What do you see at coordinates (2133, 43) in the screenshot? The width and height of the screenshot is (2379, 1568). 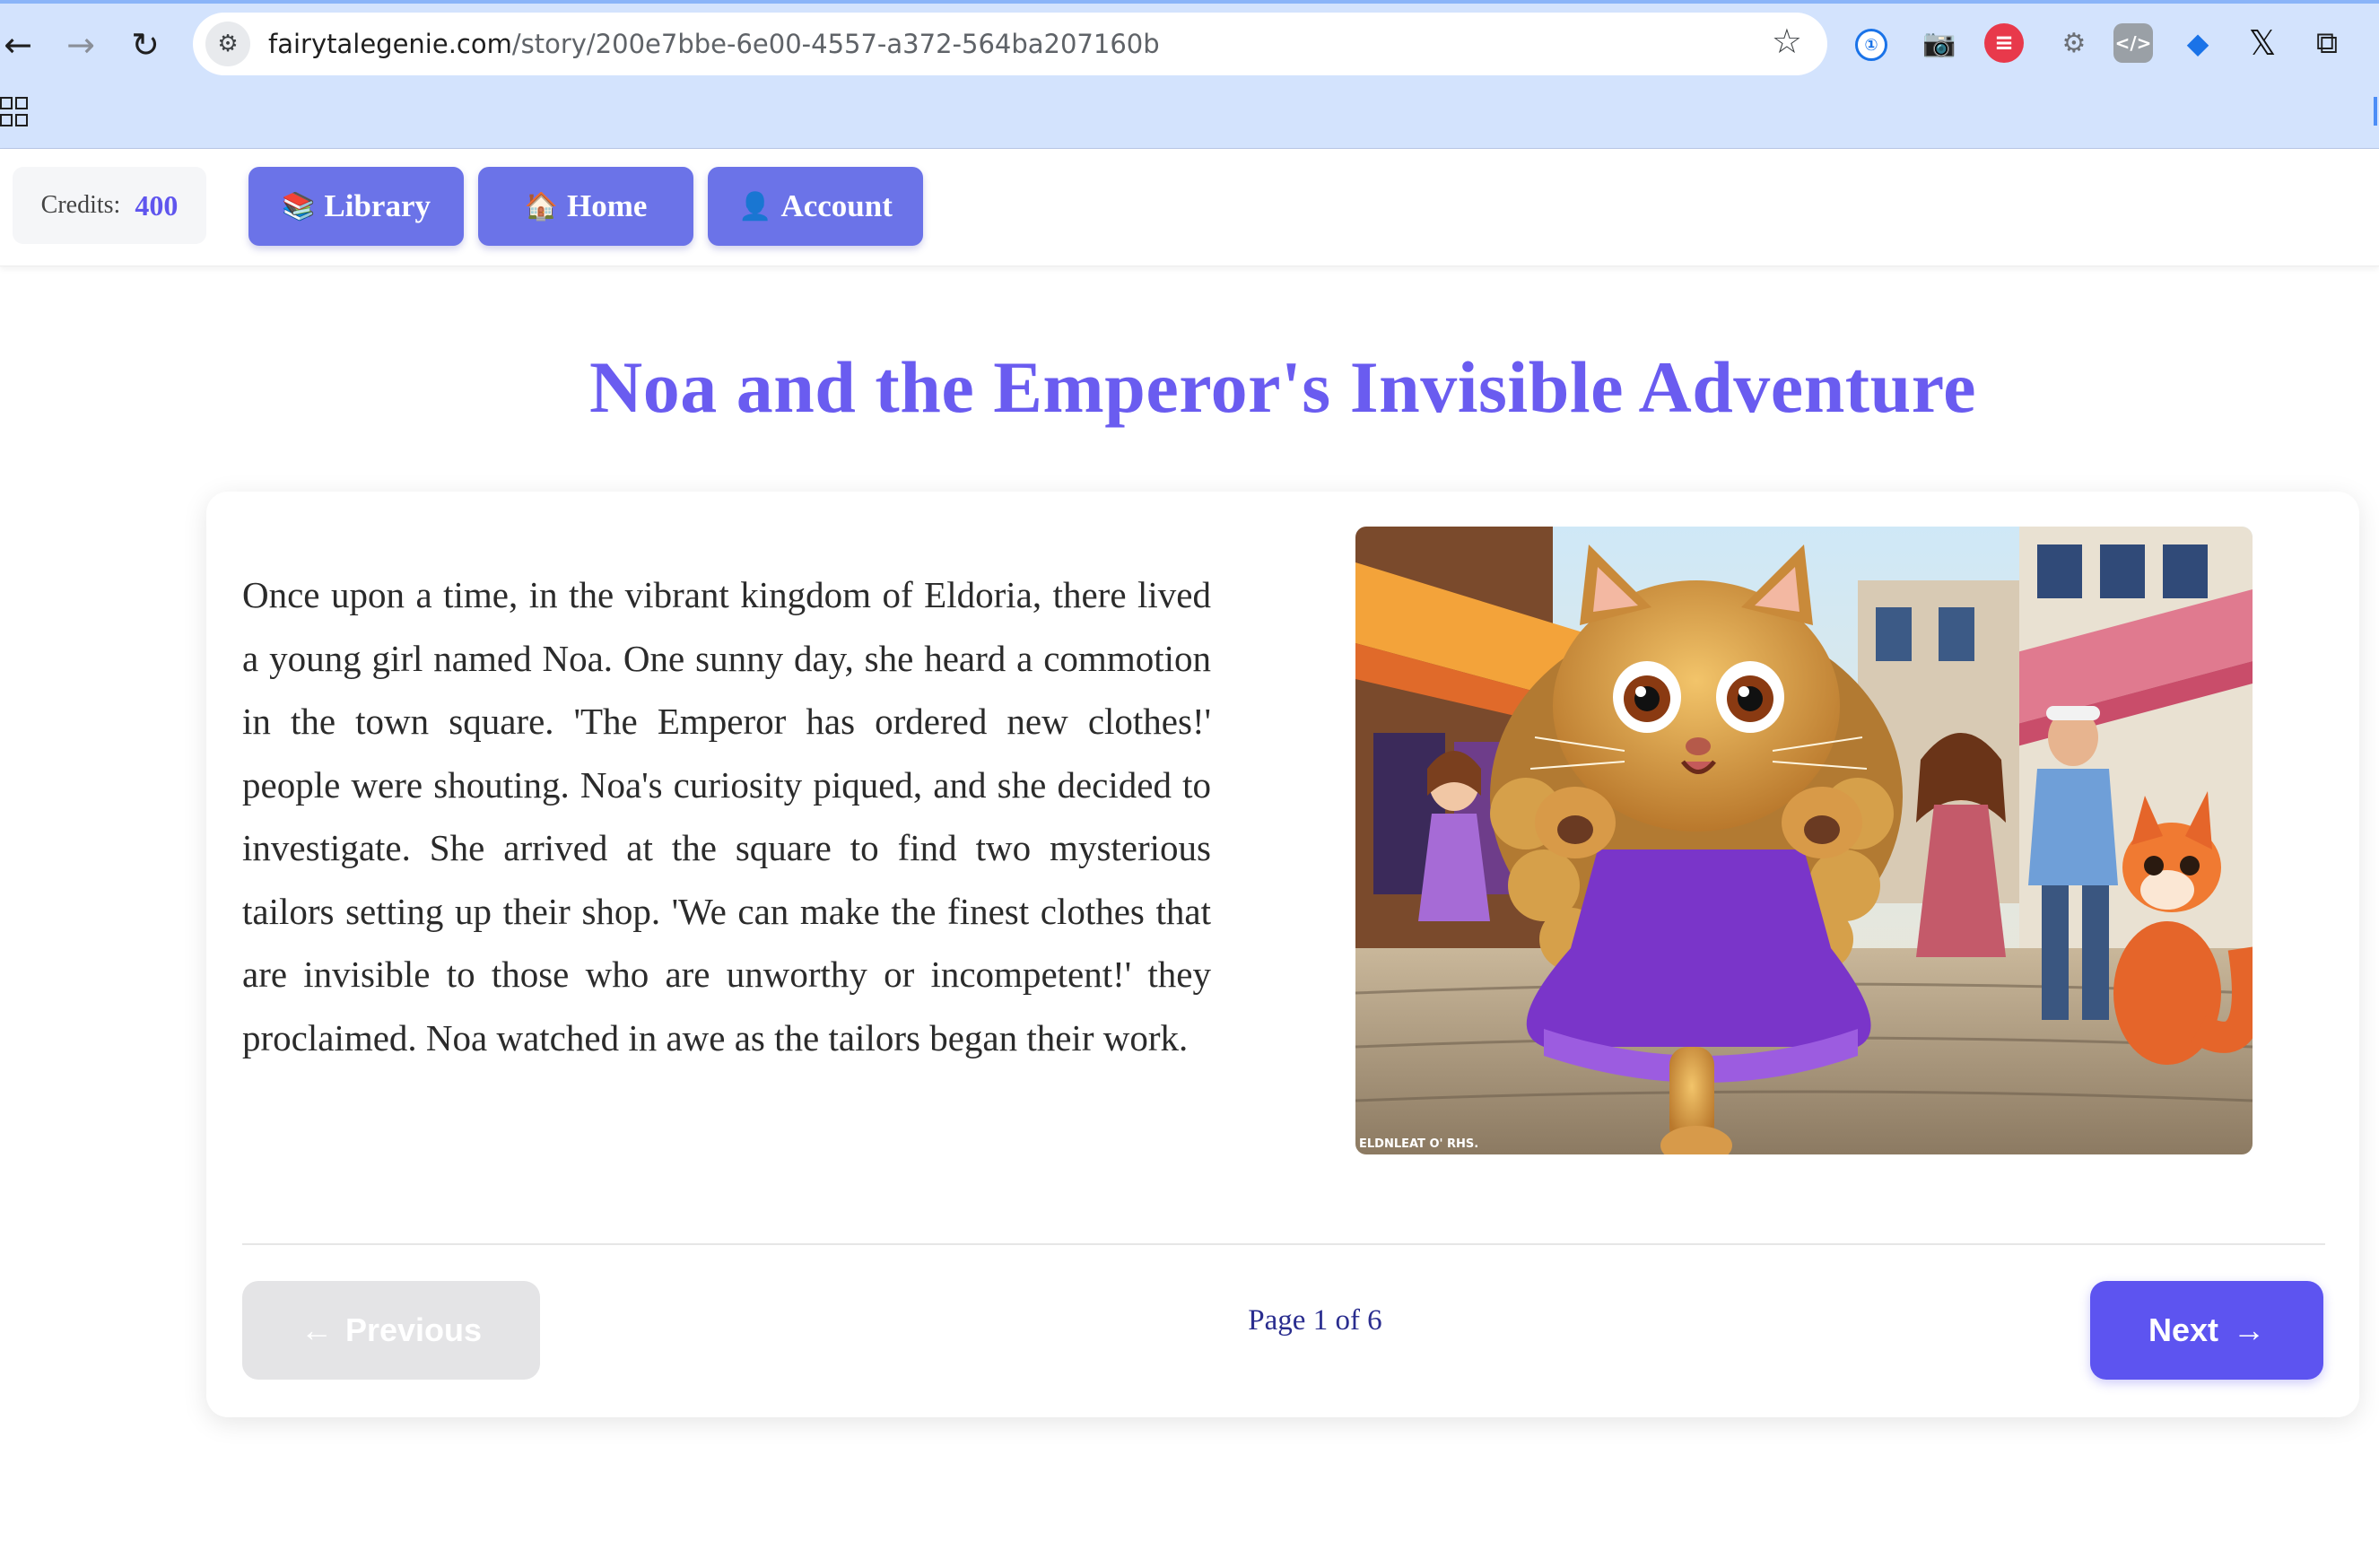 I see `code-icon: </>` at bounding box center [2133, 43].